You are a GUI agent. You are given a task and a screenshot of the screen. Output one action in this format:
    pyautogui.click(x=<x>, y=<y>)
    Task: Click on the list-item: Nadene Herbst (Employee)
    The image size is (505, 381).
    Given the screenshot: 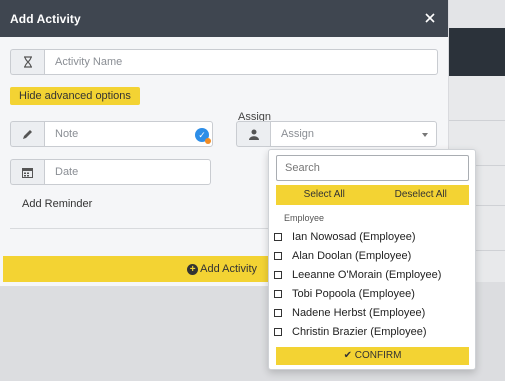 What is the action you would take?
    pyautogui.click(x=371, y=312)
    